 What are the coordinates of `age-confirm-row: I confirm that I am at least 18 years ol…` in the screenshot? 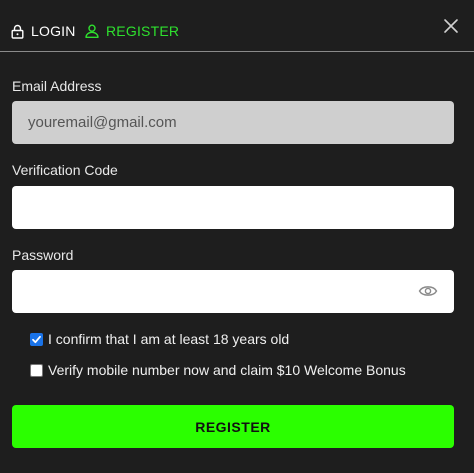 It's located at (159, 339).